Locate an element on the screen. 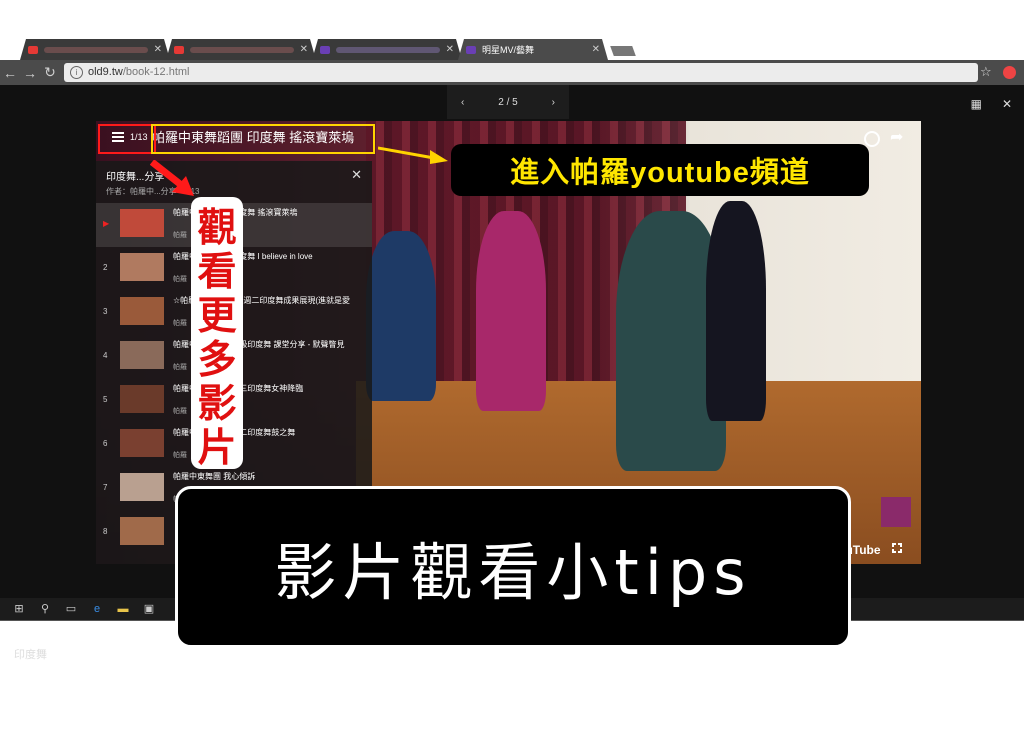 This screenshot has width=1024, height=732. page-indicator: 2 / 5 is located at coordinates (508, 102).